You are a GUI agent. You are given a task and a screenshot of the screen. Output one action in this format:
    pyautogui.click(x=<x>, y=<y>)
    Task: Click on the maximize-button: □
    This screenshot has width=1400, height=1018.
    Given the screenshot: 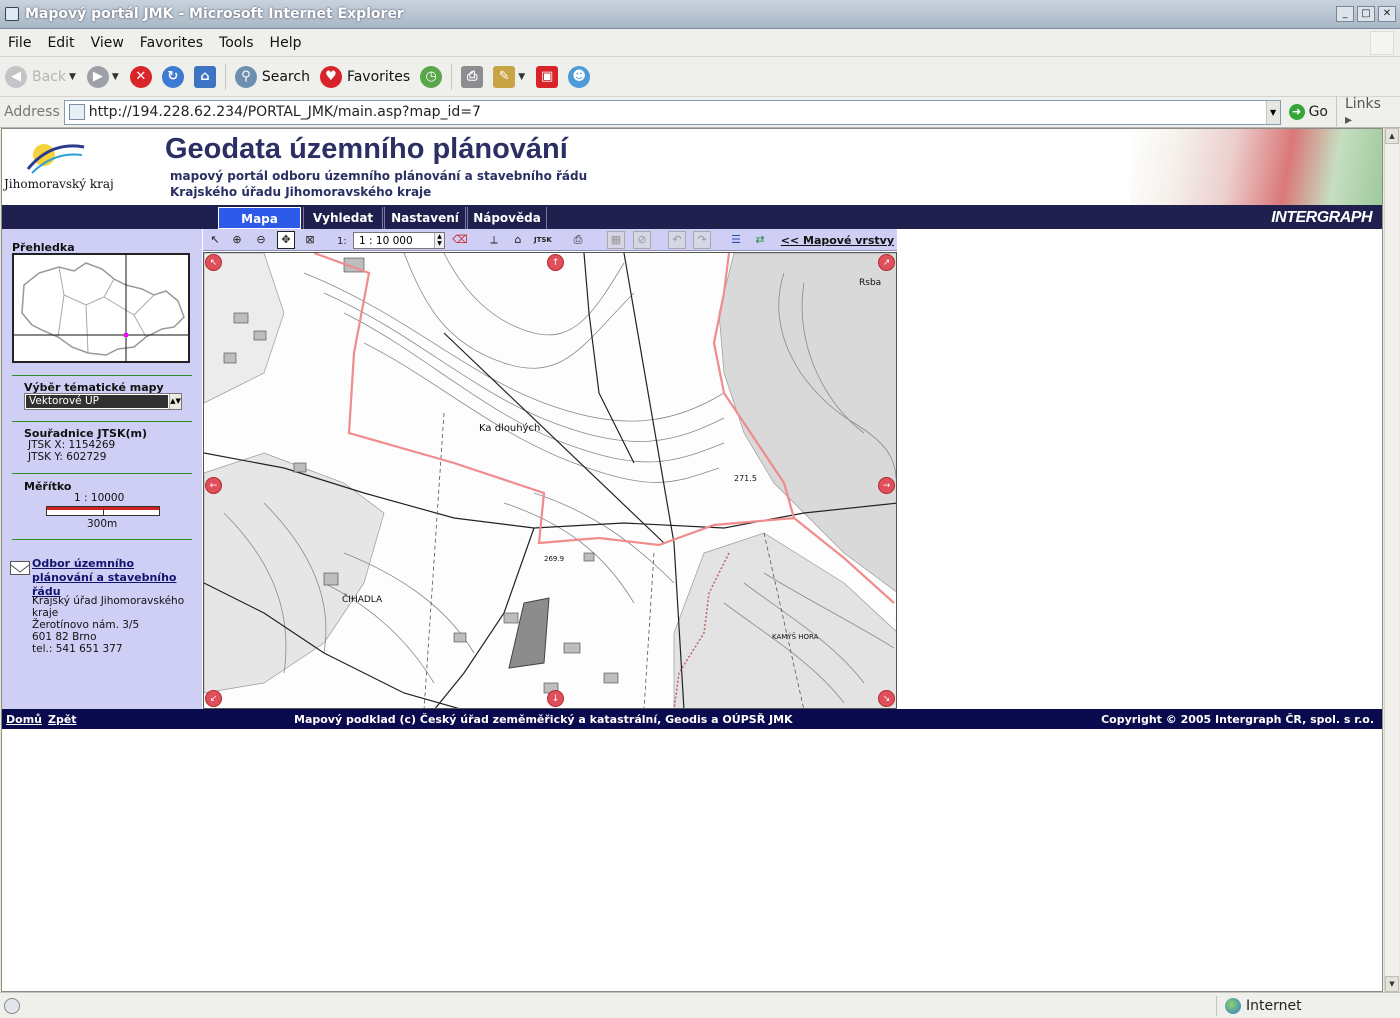 What is the action you would take?
    pyautogui.click(x=1366, y=14)
    